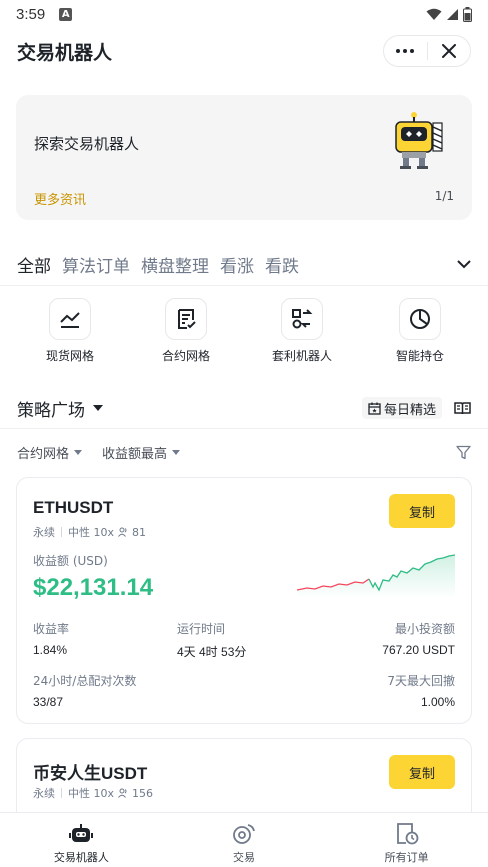 Image resolution: width=488 pixels, height=867 pixels. What do you see at coordinates (244, 857) in the screenshot?
I see `nav-label: 交易` at bounding box center [244, 857].